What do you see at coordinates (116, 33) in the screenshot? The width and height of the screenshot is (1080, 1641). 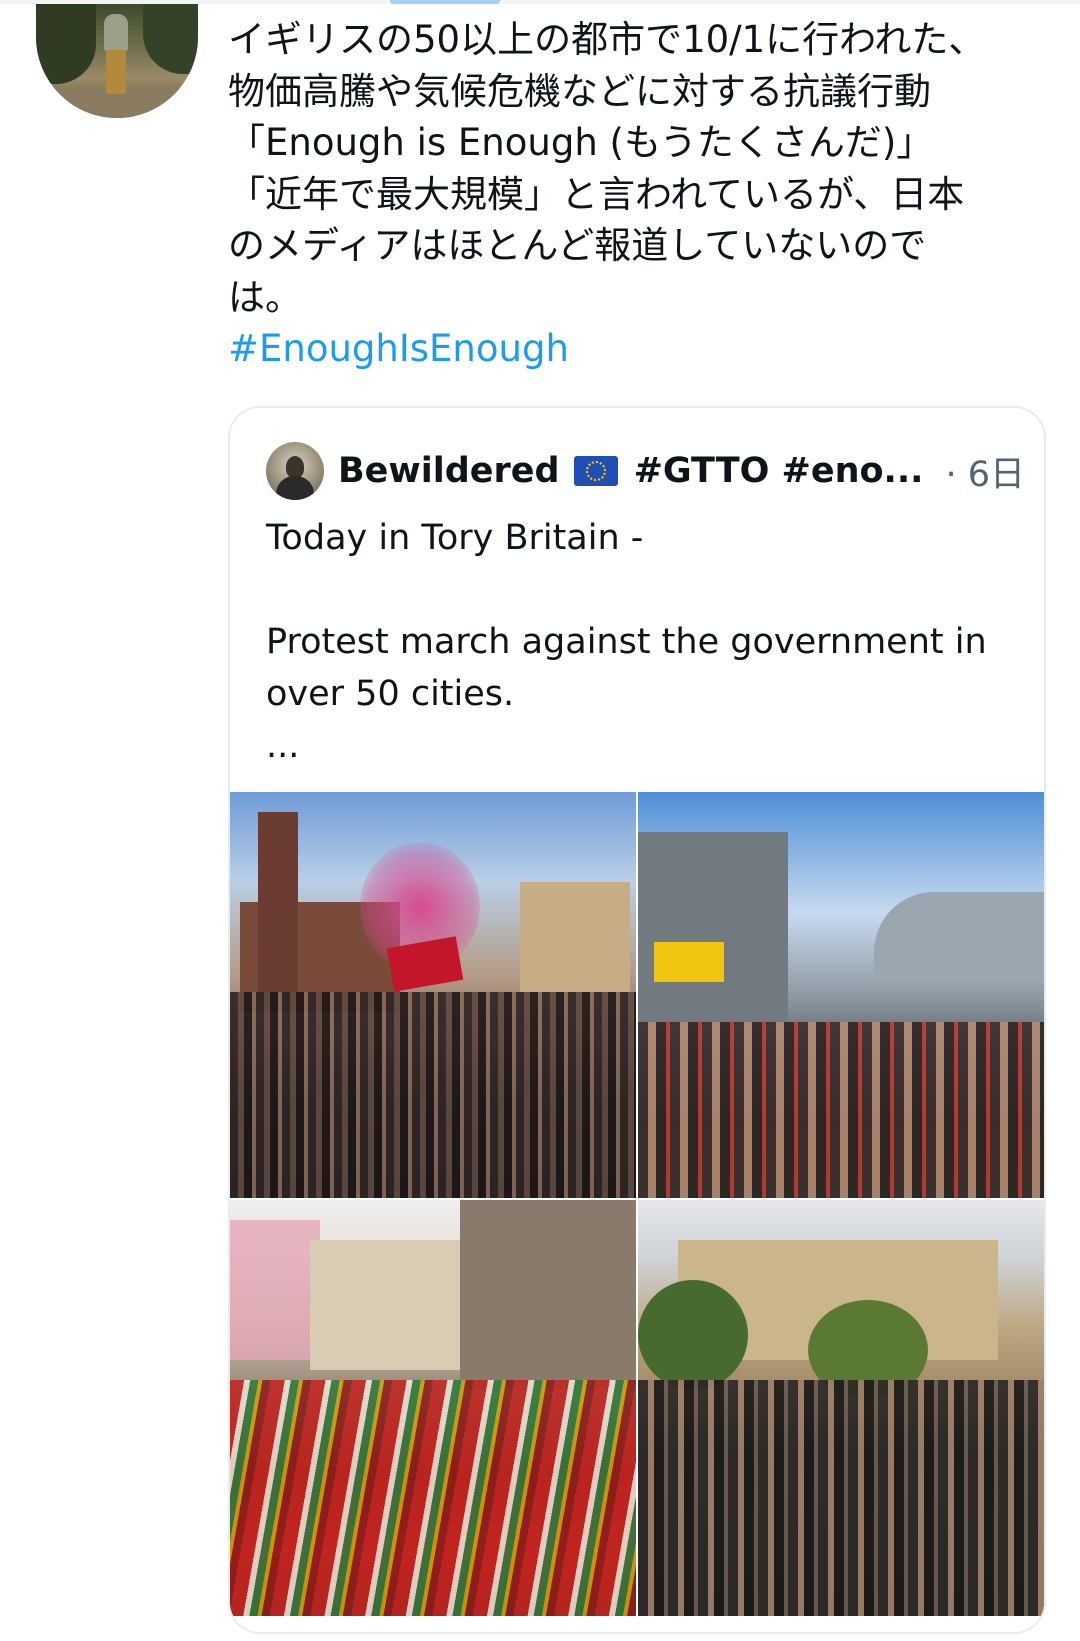 I see `avatar-person` at bounding box center [116, 33].